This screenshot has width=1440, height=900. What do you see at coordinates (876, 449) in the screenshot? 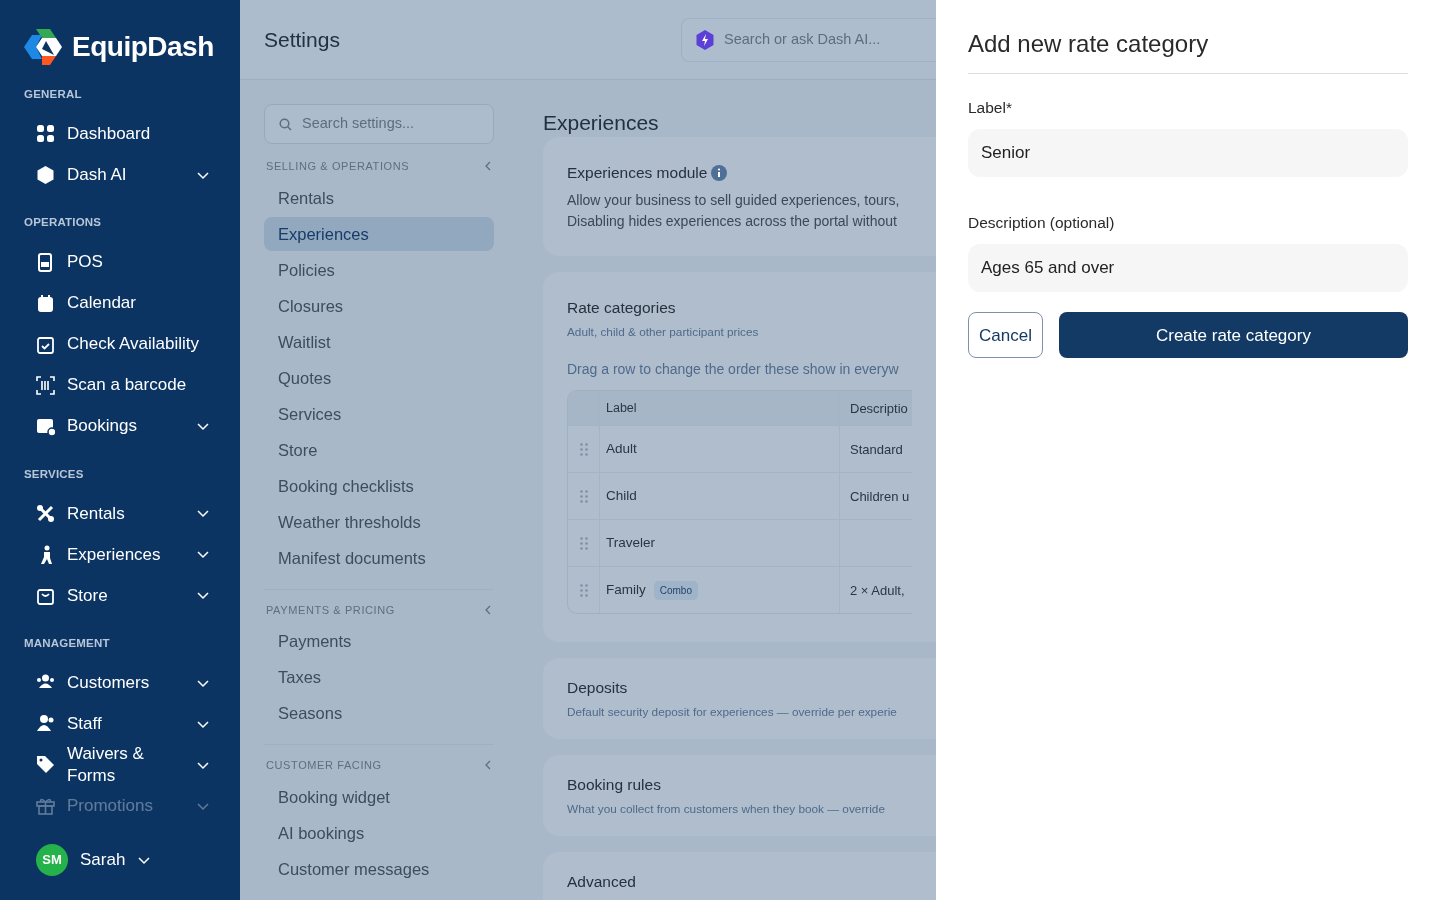
I see `table-cell-text: Standard` at bounding box center [876, 449].